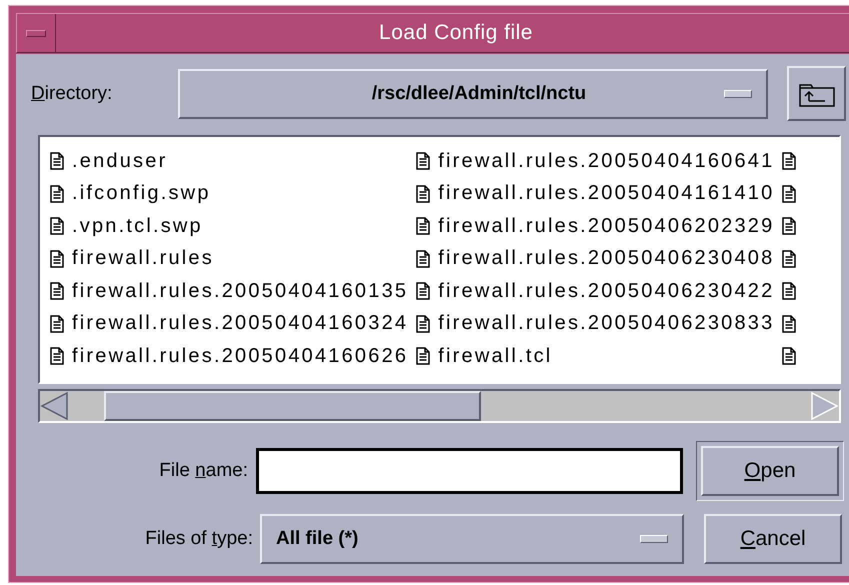  What do you see at coordinates (606, 324) in the screenshot?
I see `file-name: firewall.rules.20050406230833` at bounding box center [606, 324].